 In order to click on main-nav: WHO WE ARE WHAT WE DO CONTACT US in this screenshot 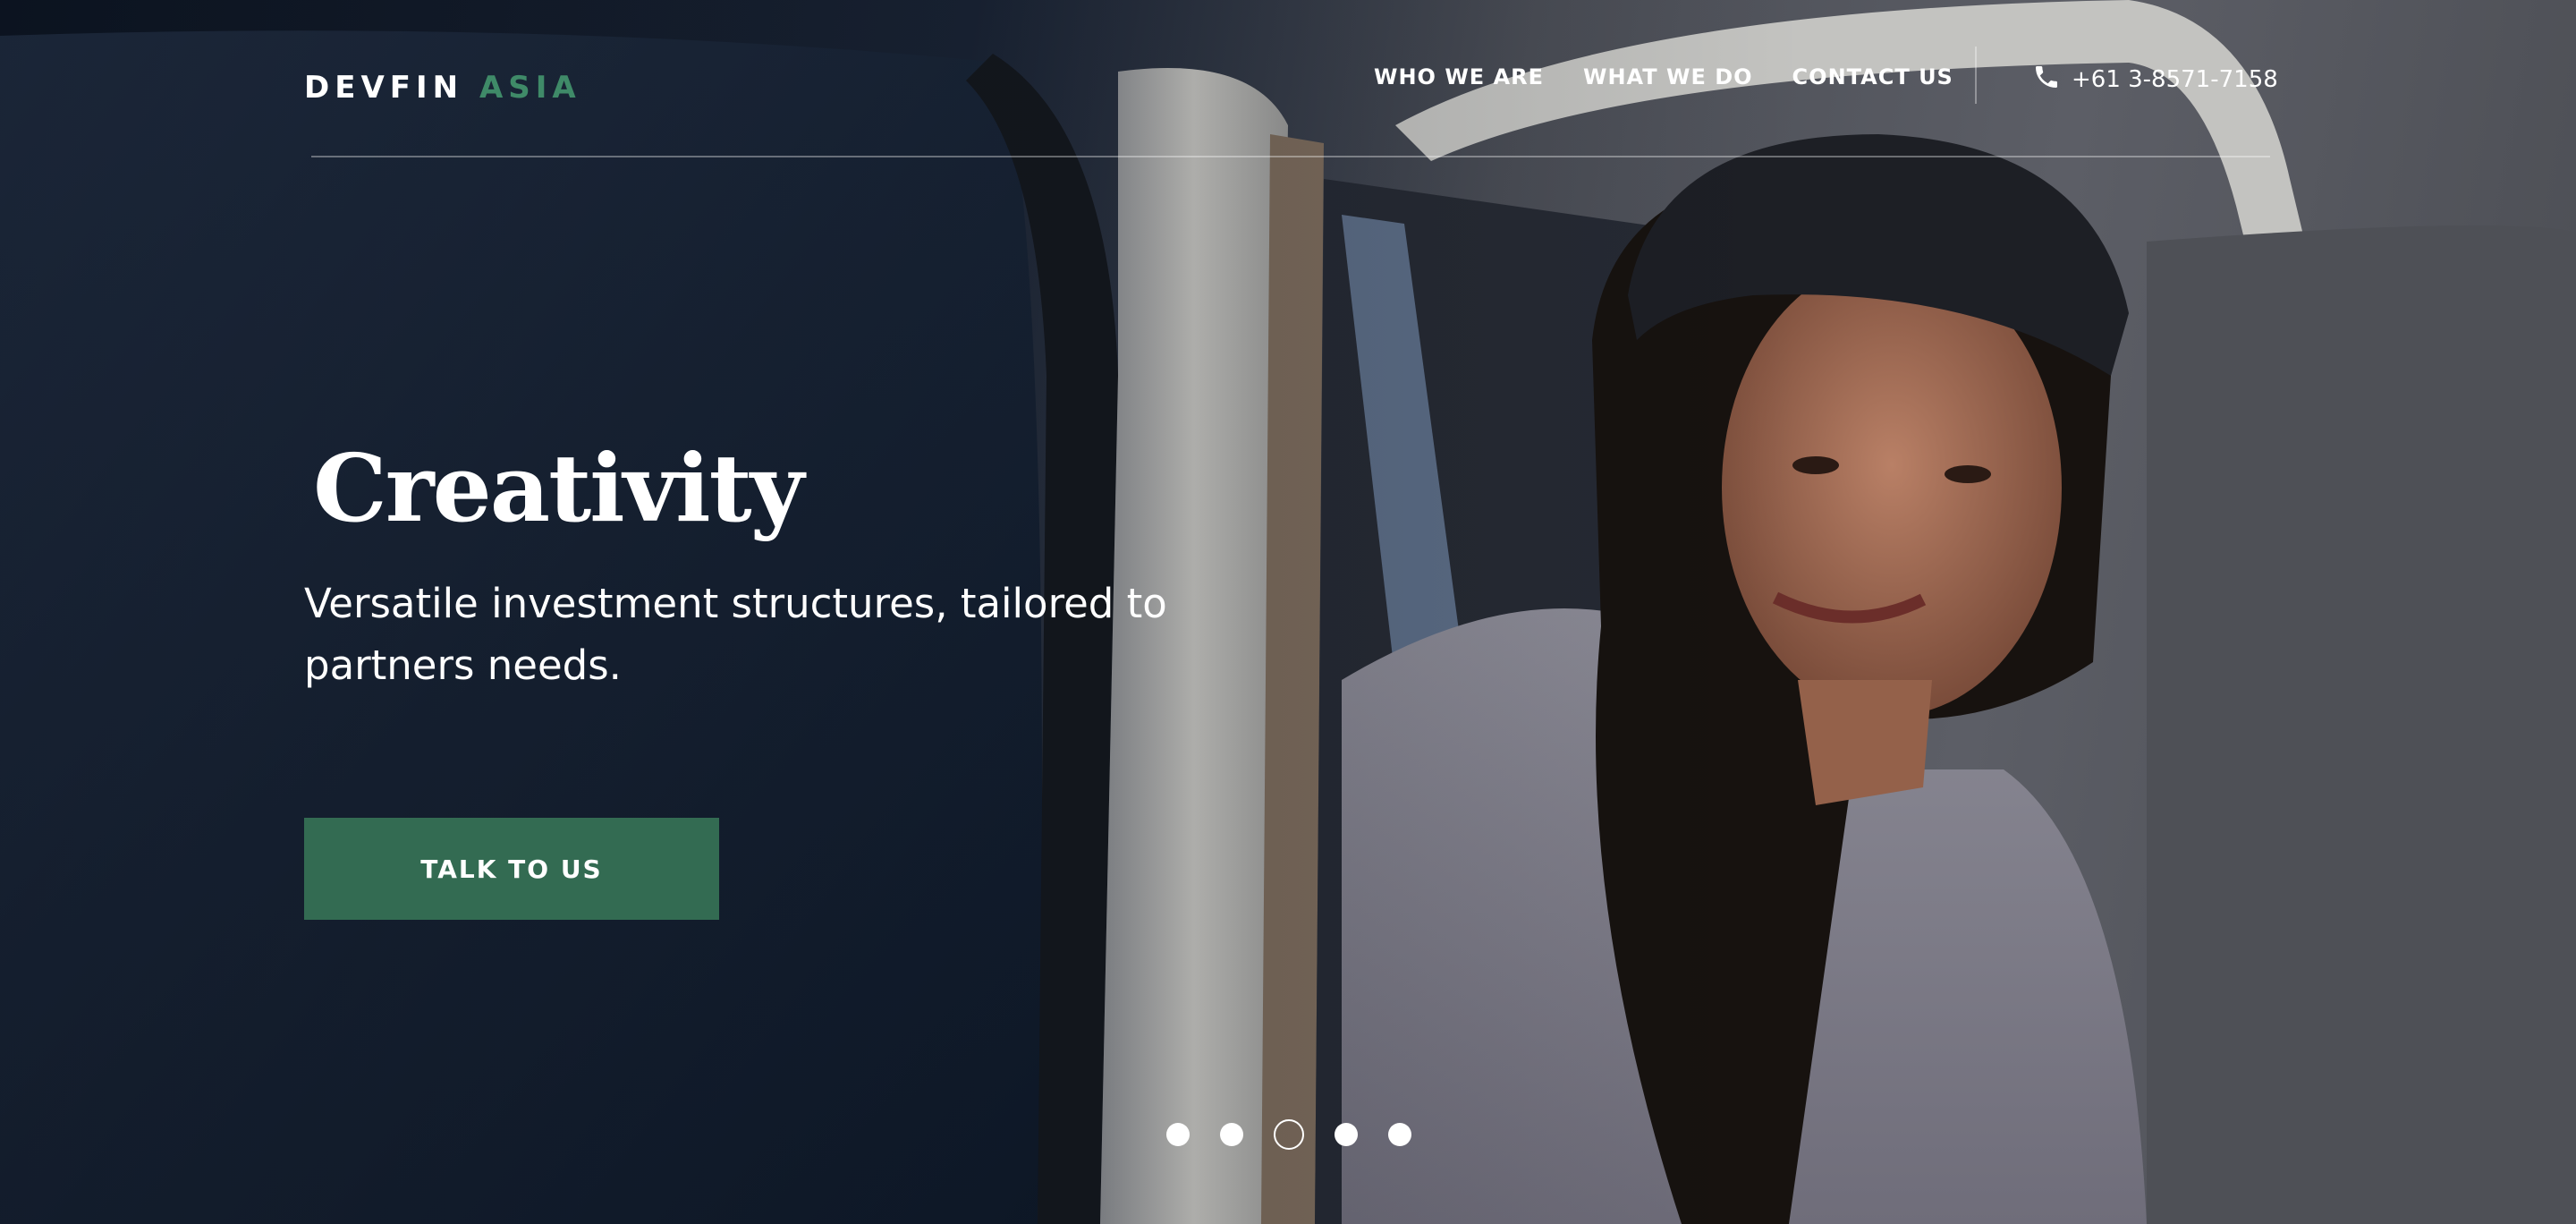, I will do `click(1663, 76)`.